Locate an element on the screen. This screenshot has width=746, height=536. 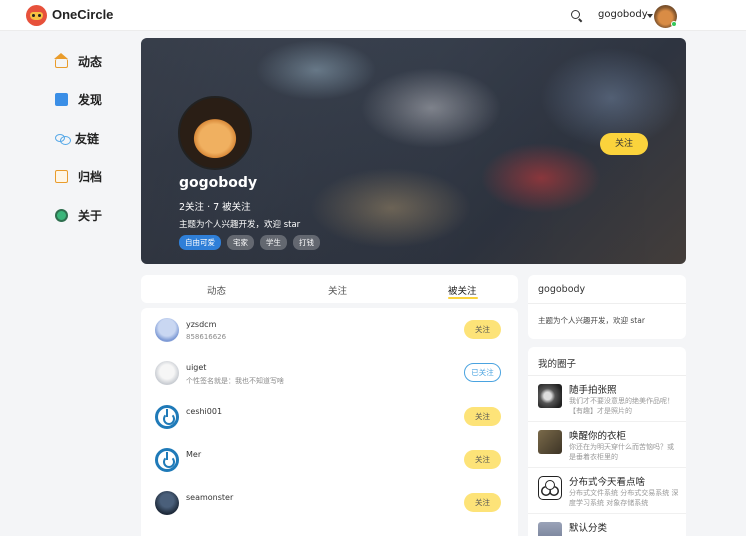
circle-description: 你还在为明天穿什么而苦恼吗？或是垂着衣柜里的 is located at coordinates (621, 452).